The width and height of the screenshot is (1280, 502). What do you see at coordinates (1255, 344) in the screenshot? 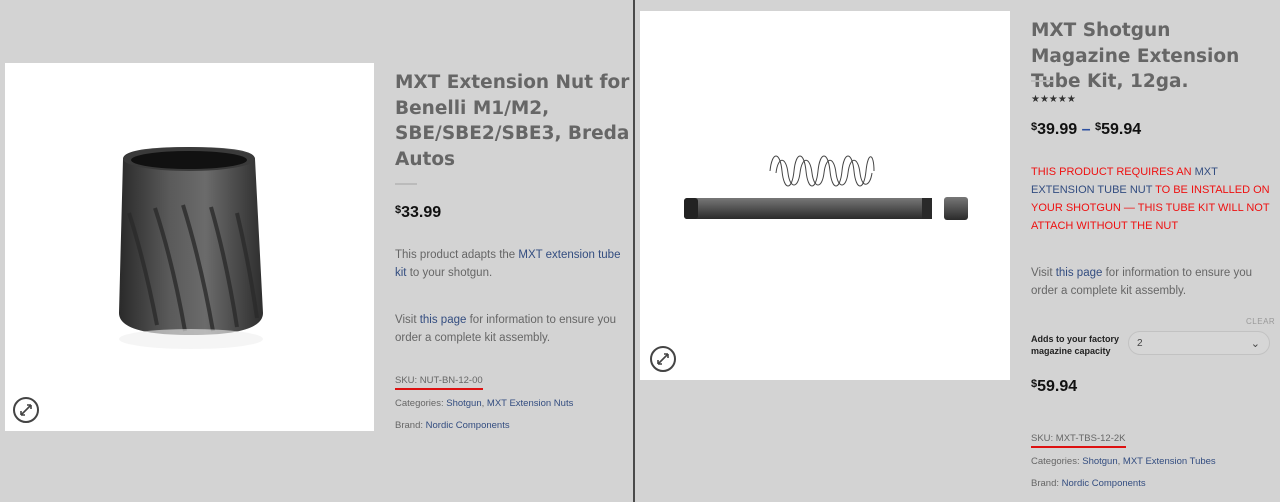
I see `chevron-down-icon: ⌄` at bounding box center [1255, 344].